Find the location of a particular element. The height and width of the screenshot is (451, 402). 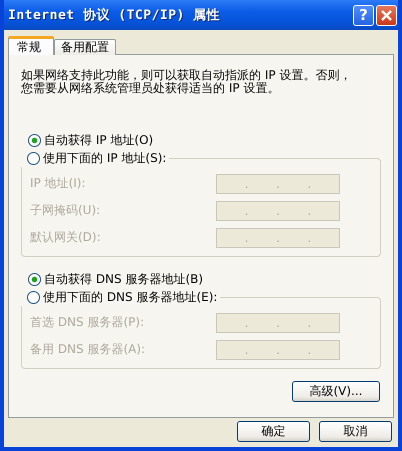

field-label: IP 地址(I): is located at coordinates (58, 183).